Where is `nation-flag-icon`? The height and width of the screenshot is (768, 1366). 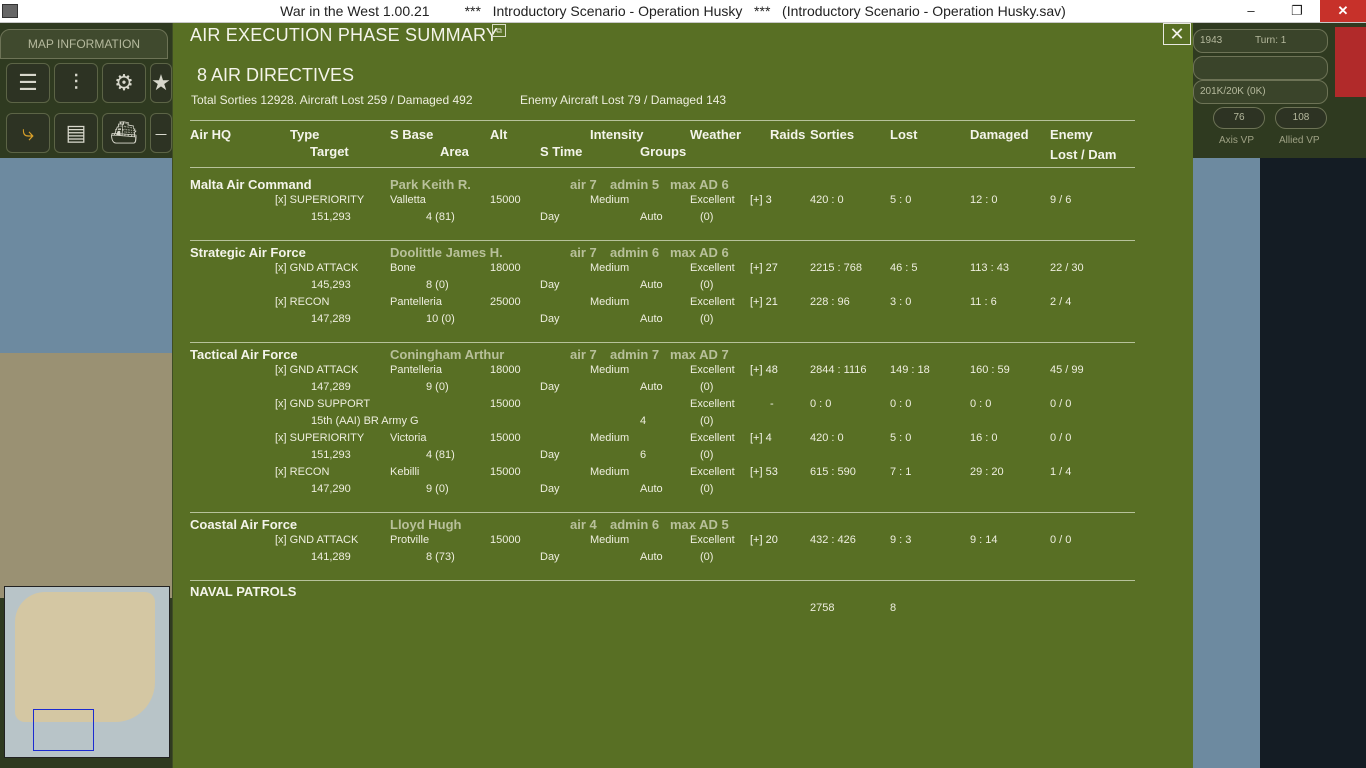 nation-flag-icon is located at coordinates (1350, 62).